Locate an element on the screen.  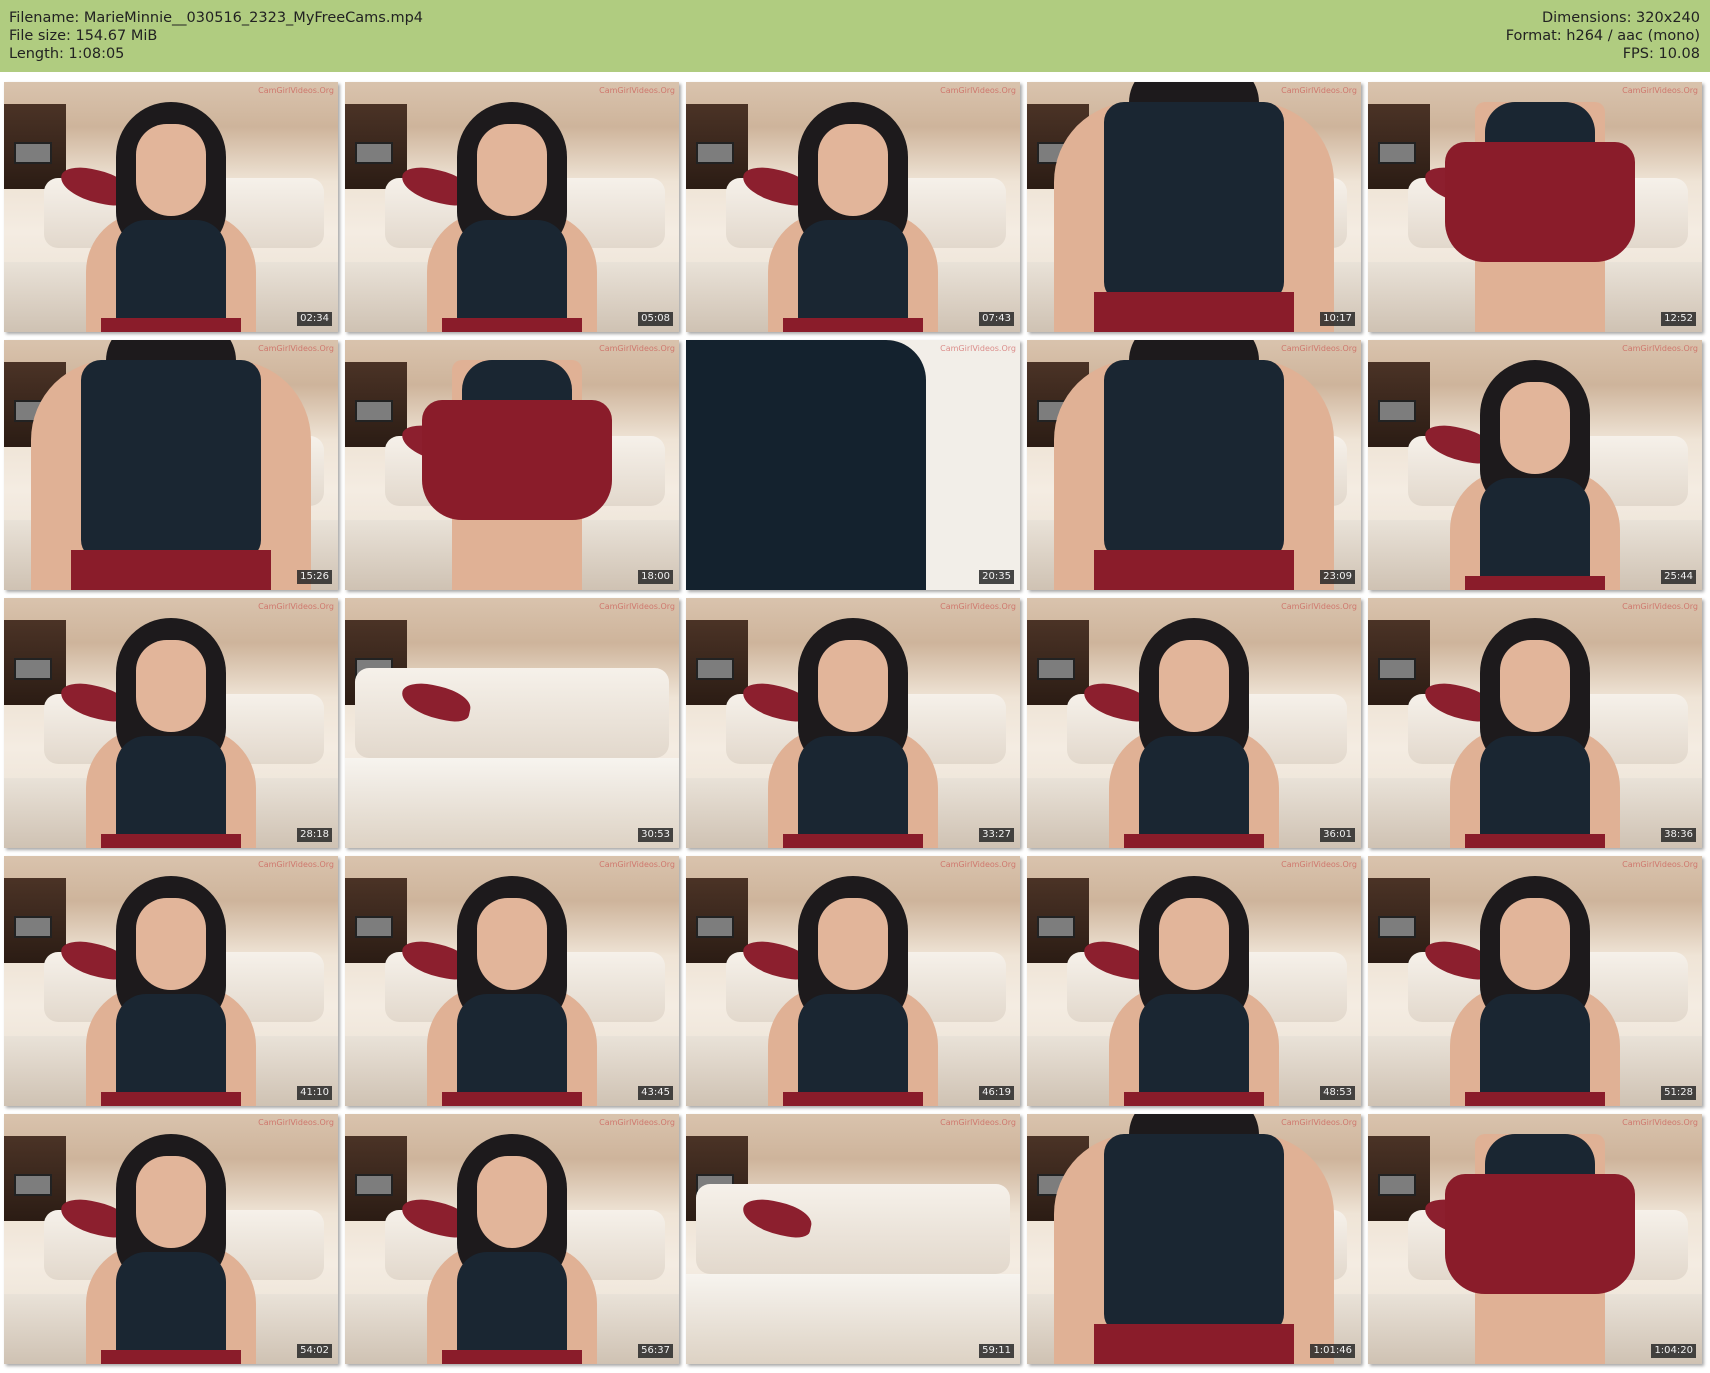
video-thumbnail: CamGirlVideos.Org 23:09 is located at coordinates (1194, 465).